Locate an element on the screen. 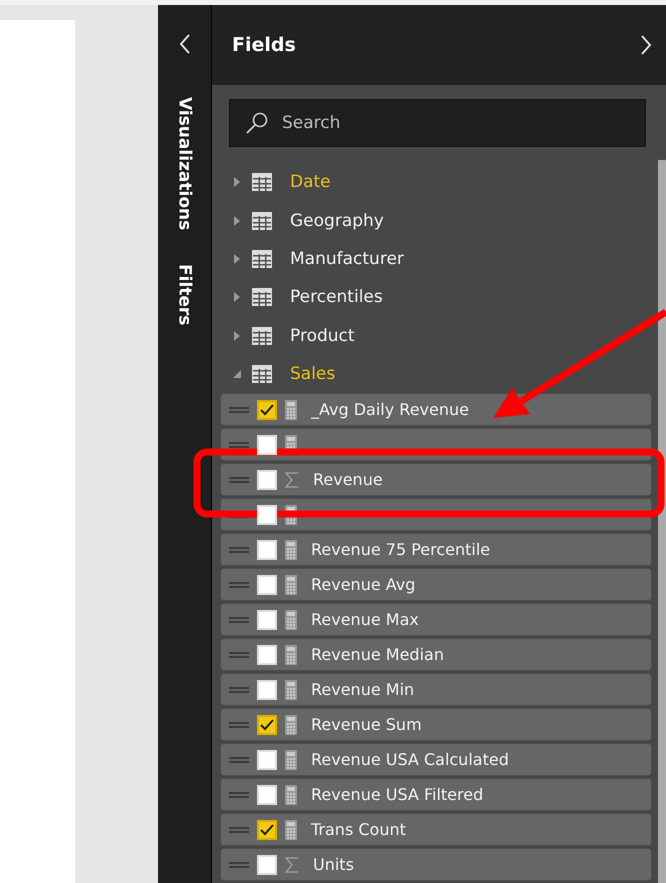 This screenshot has width=666, height=883. field-name: Revenue USA Calculated is located at coordinates (410, 760).